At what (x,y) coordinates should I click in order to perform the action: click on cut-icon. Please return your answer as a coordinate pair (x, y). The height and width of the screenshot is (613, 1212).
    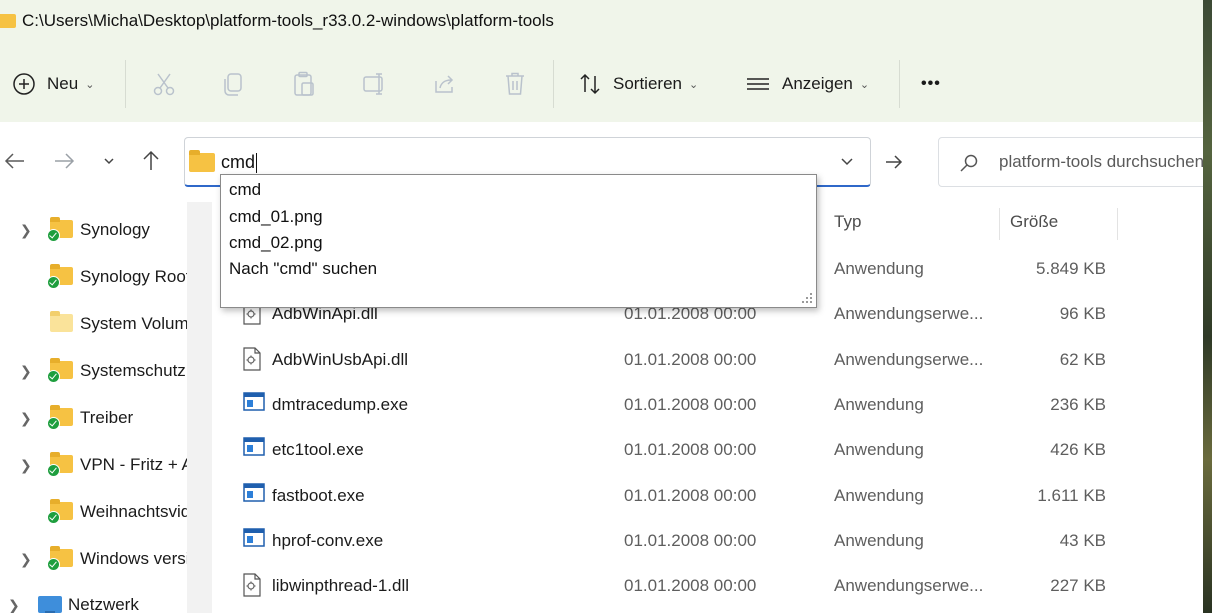
    Looking at the image, I should click on (164, 84).